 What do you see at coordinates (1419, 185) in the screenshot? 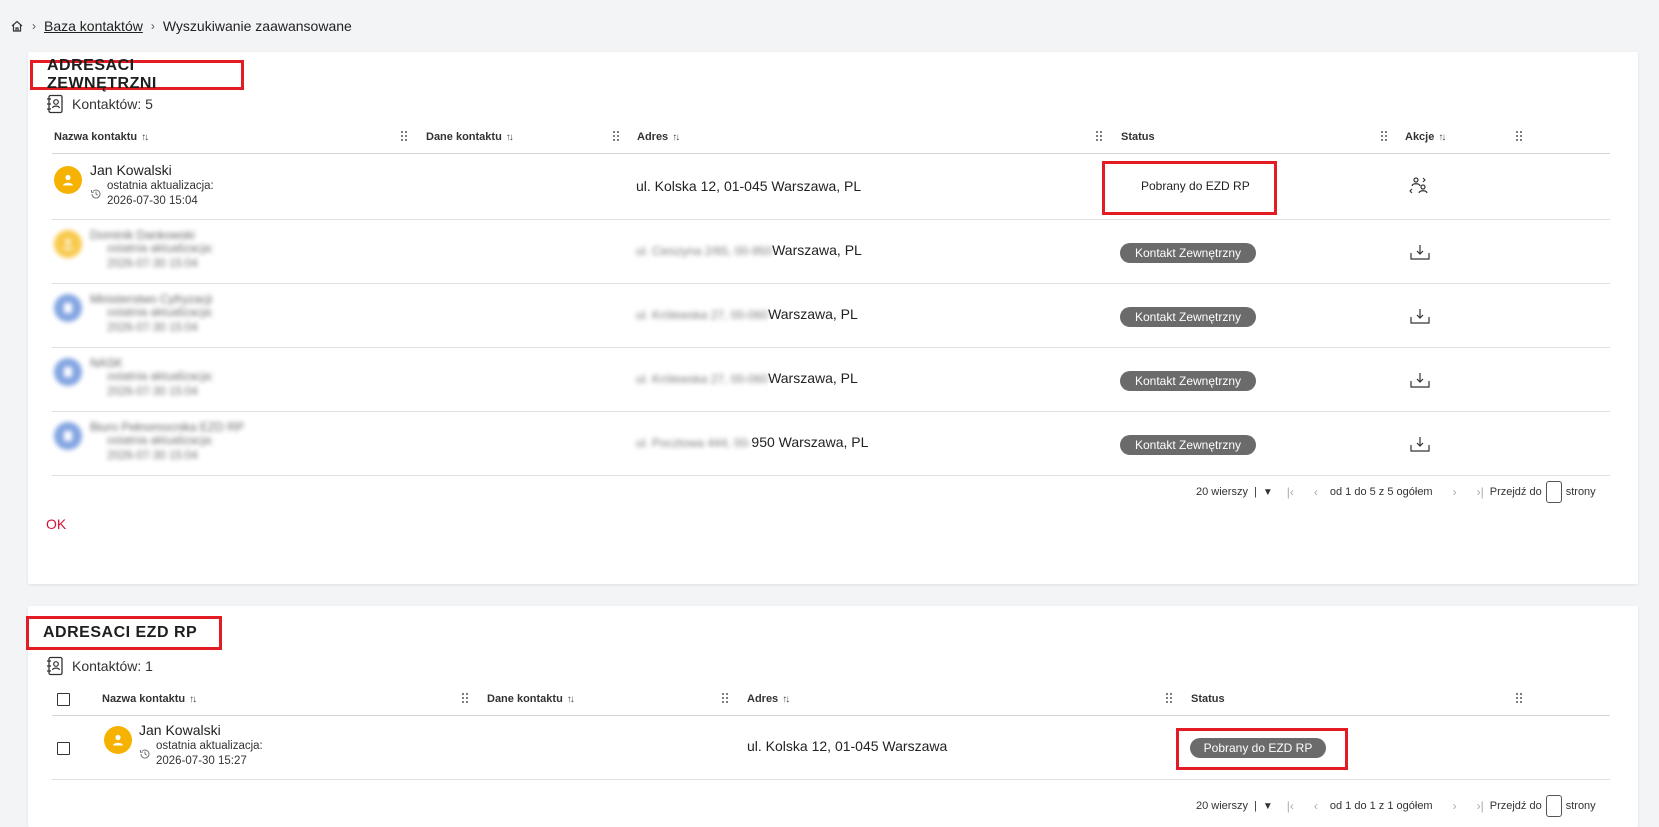
I see `people-exchange-icon` at bounding box center [1419, 185].